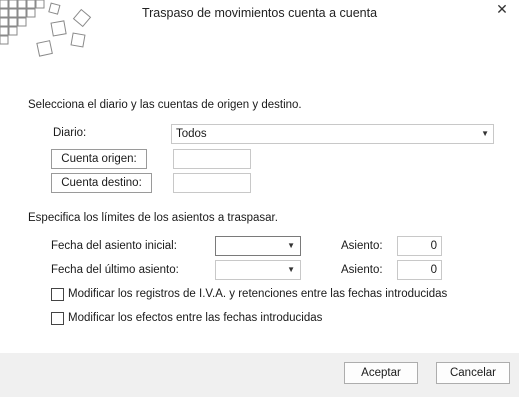 Image resolution: width=519 pixels, height=397 pixels. I want to click on cancel-button: Cancelar, so click(473, 373).